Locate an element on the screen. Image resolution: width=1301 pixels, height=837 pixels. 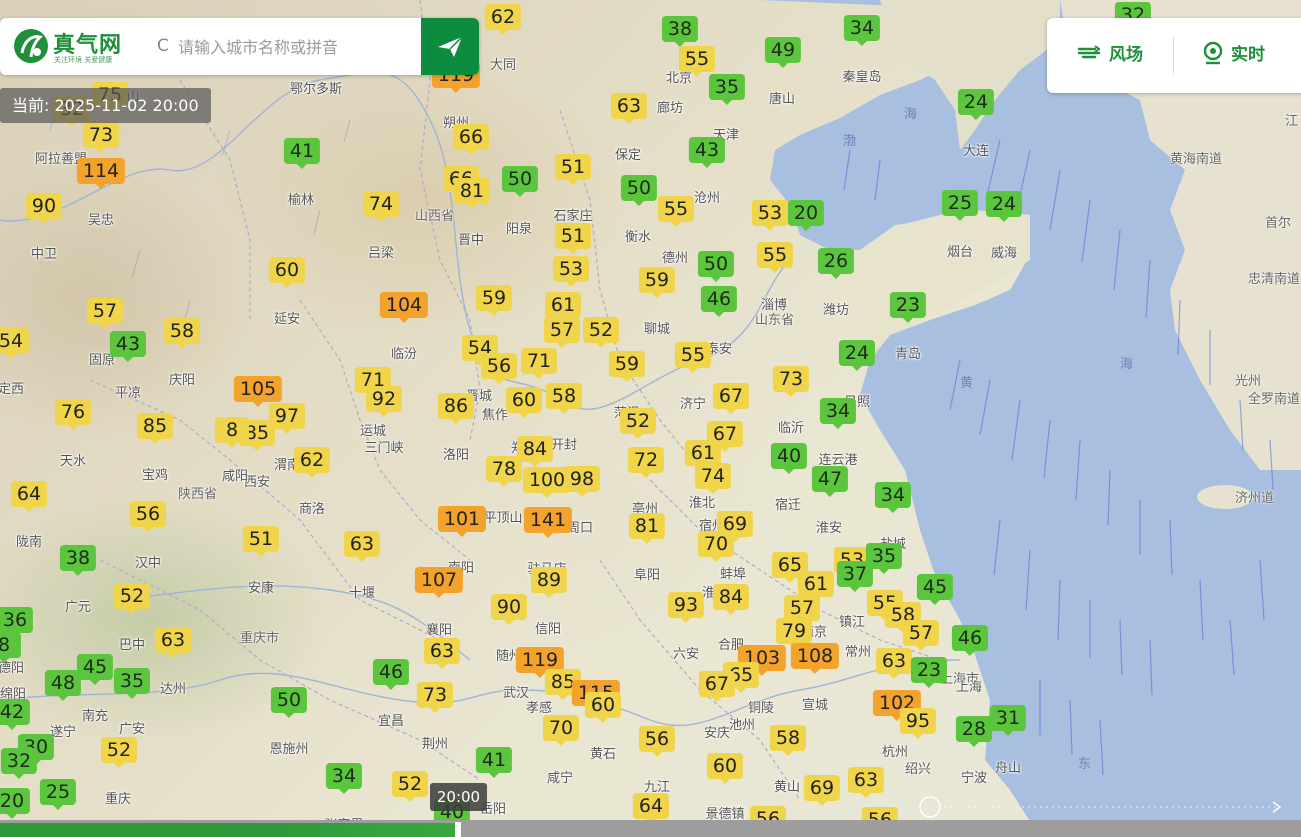
aqi-marker: 107 is located at coordinates (439, 582).